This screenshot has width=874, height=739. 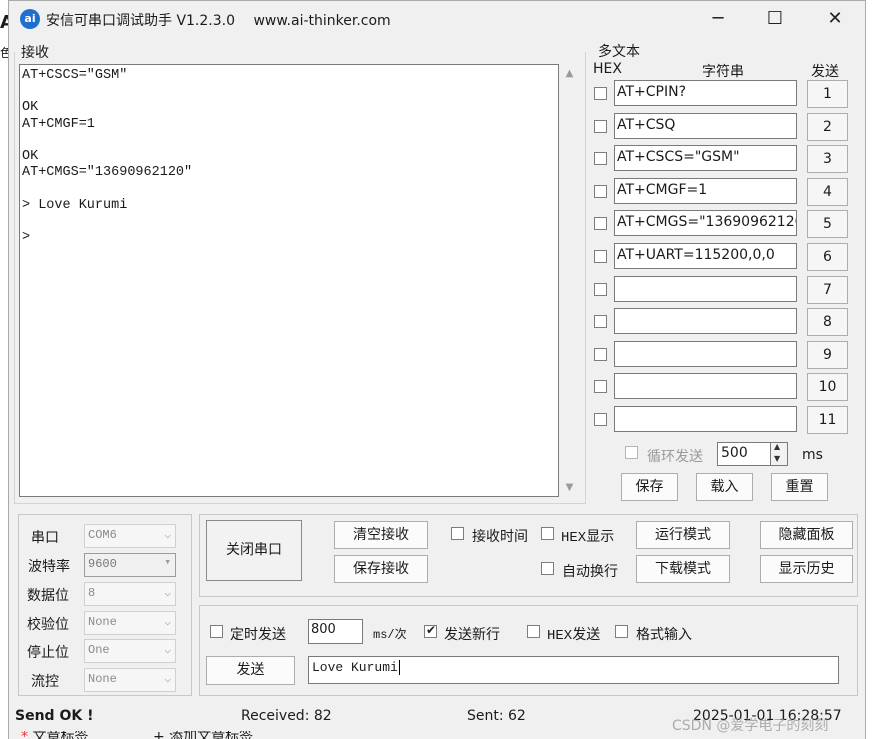 I want to click on stop-bits-label: 停止位, so click(x=48, y=653).